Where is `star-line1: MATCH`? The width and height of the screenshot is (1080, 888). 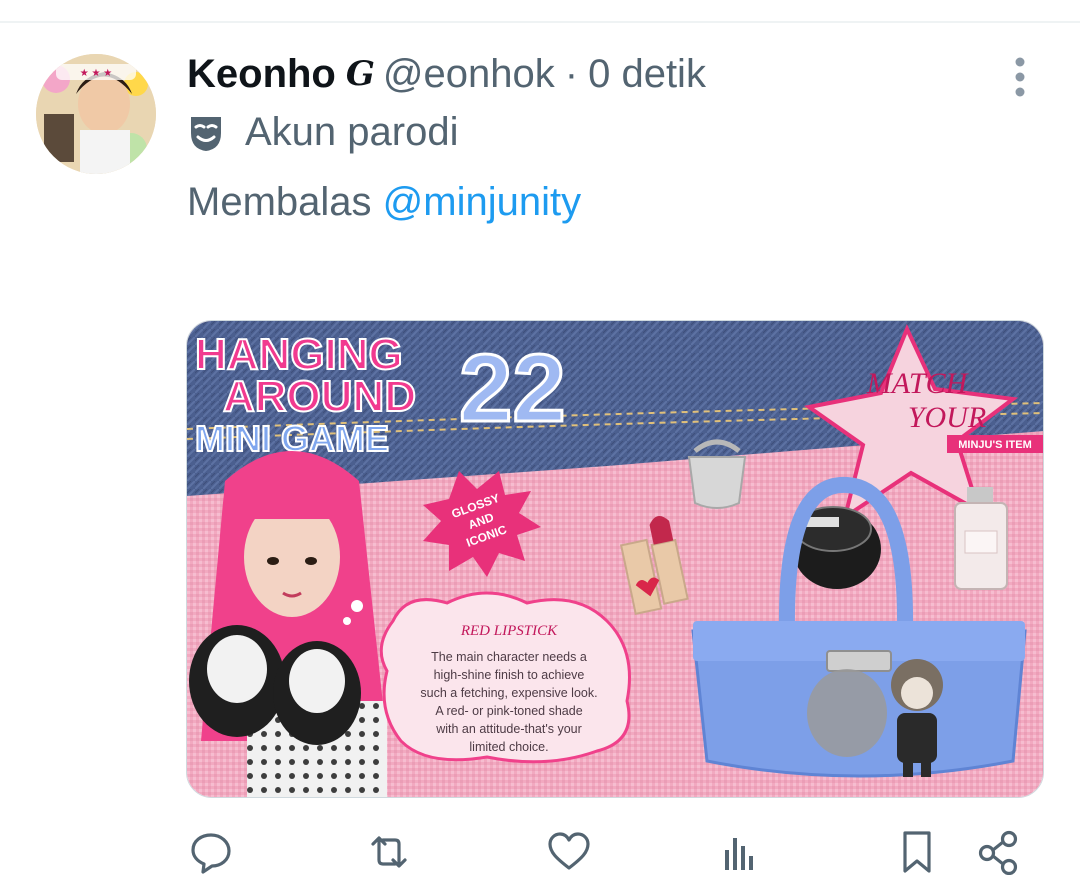
star-line1: MATCH is located at coordinates (918, 383).